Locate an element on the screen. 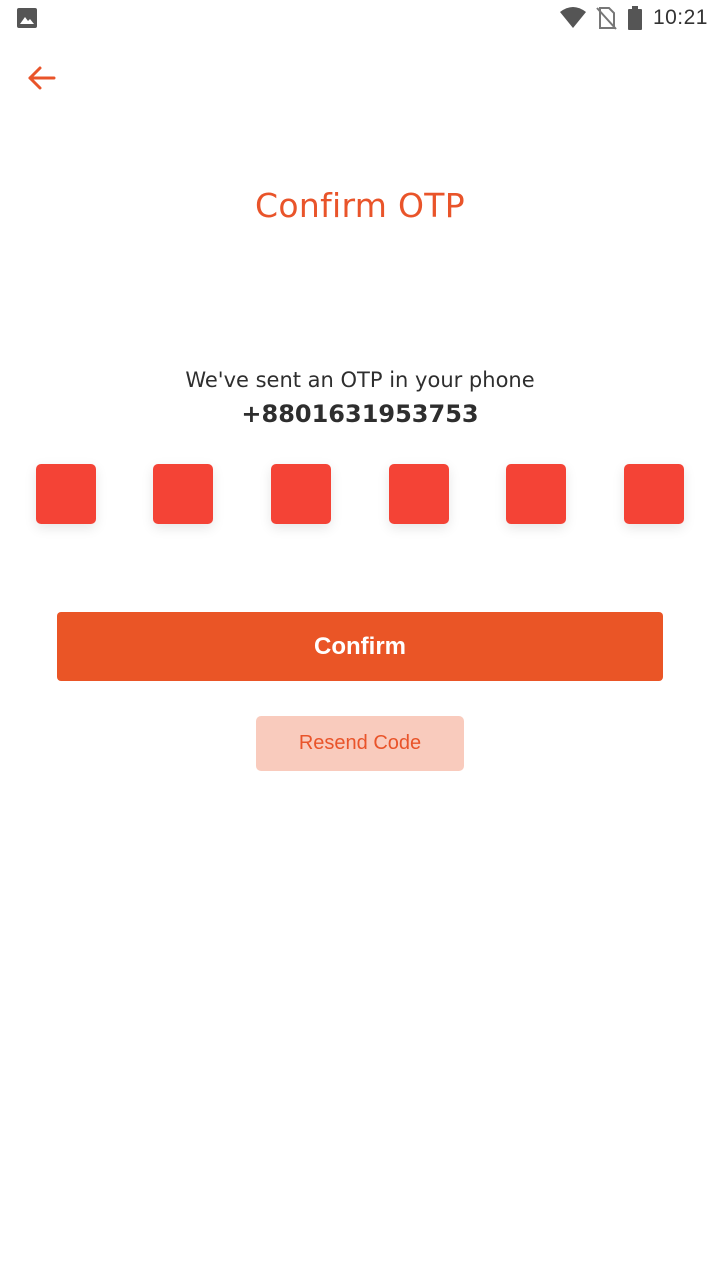 The height and width of the screenshot is (1280, 720). arrow-left-icon is located at coordinates (42, 78).